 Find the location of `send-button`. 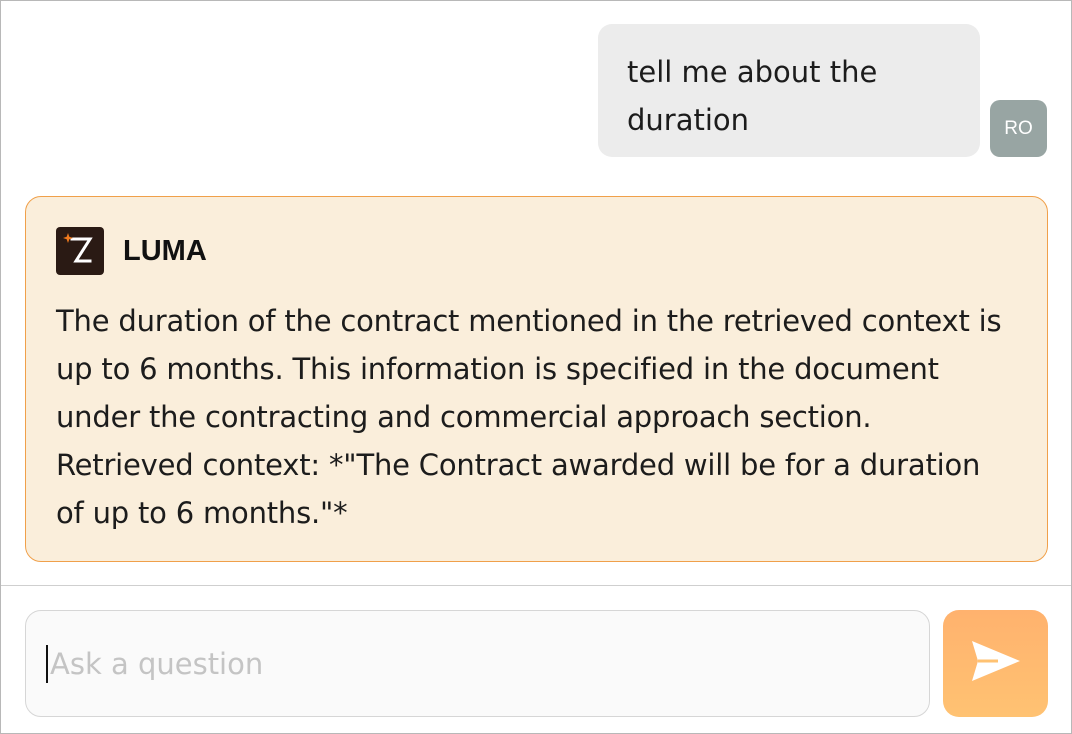

send-button is located at coordinates (995, 663).